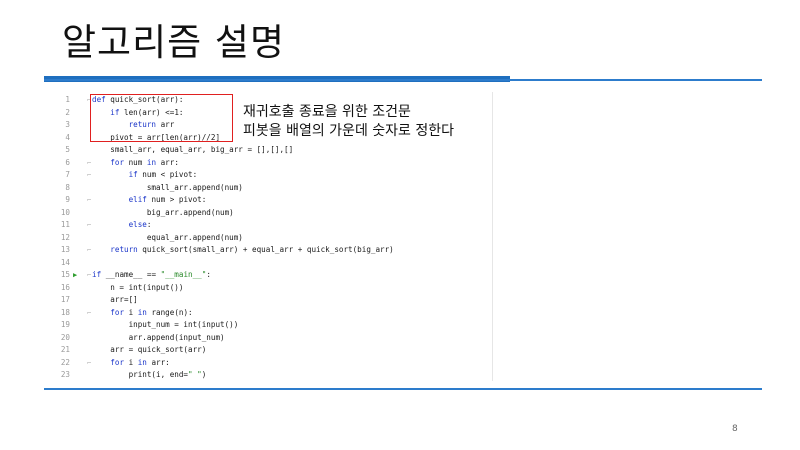 The width and height of the screenshot is (800, 450). Describe the element at coordinates (403, 80) in the screenshot. I see `header-divider-thin` at that location.